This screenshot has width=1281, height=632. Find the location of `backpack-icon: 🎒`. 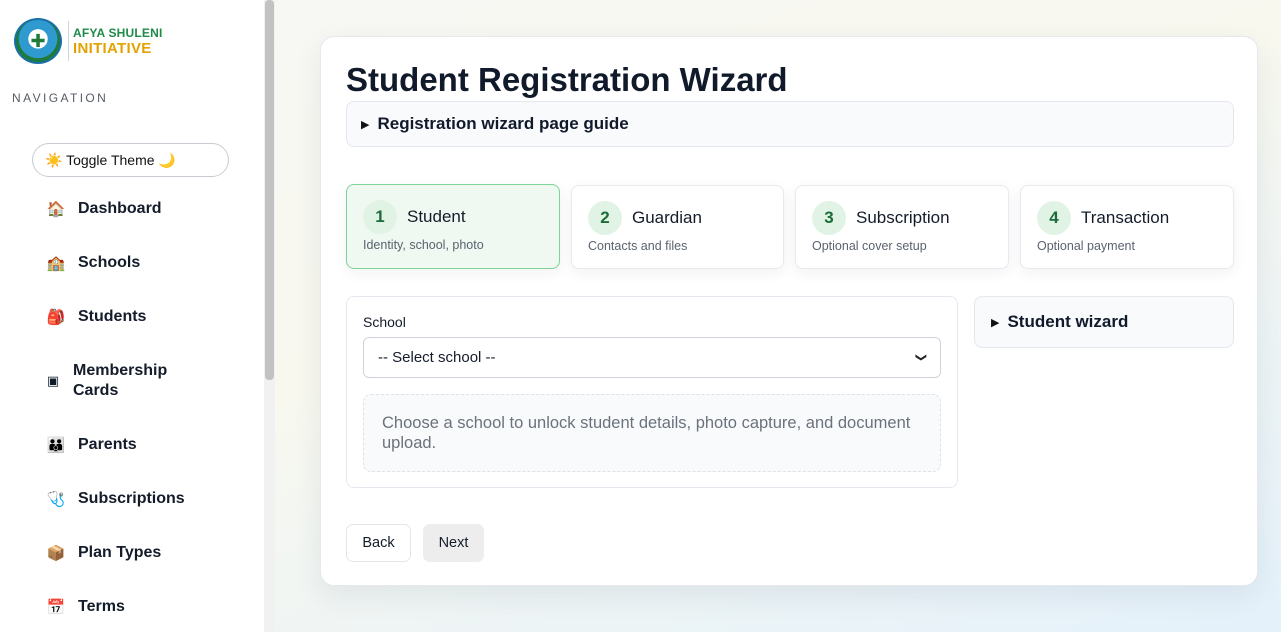

backpack-icon: 🎒 is located at coordinates (56, 317).